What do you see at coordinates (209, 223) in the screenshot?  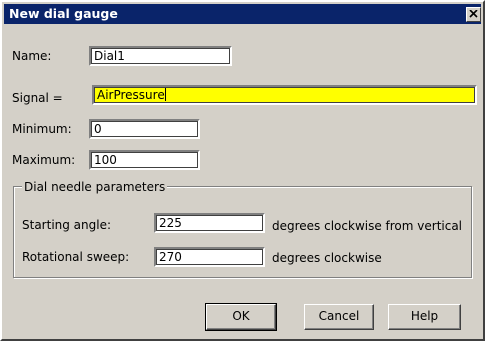 I see `starting-angle-field: 225` at bounding box center [209, 223].